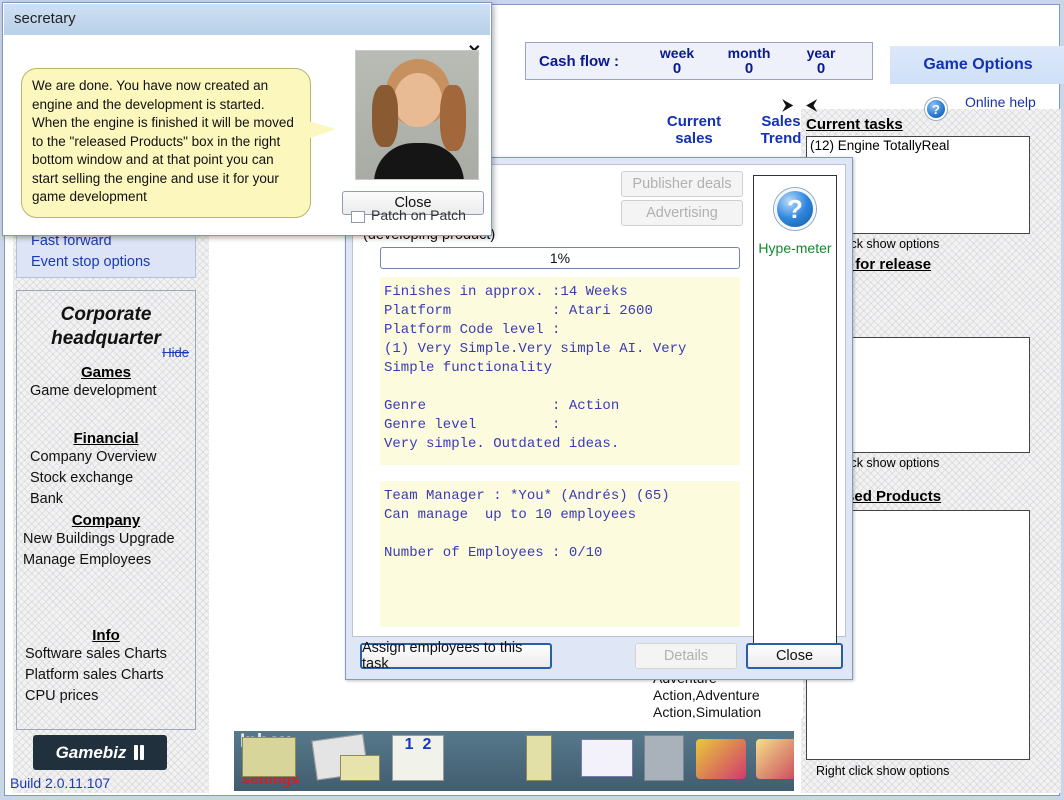 The height and width of the screenshot is (800, 1064). I want to click on question-mark-icon: ?, so click(795, 209).